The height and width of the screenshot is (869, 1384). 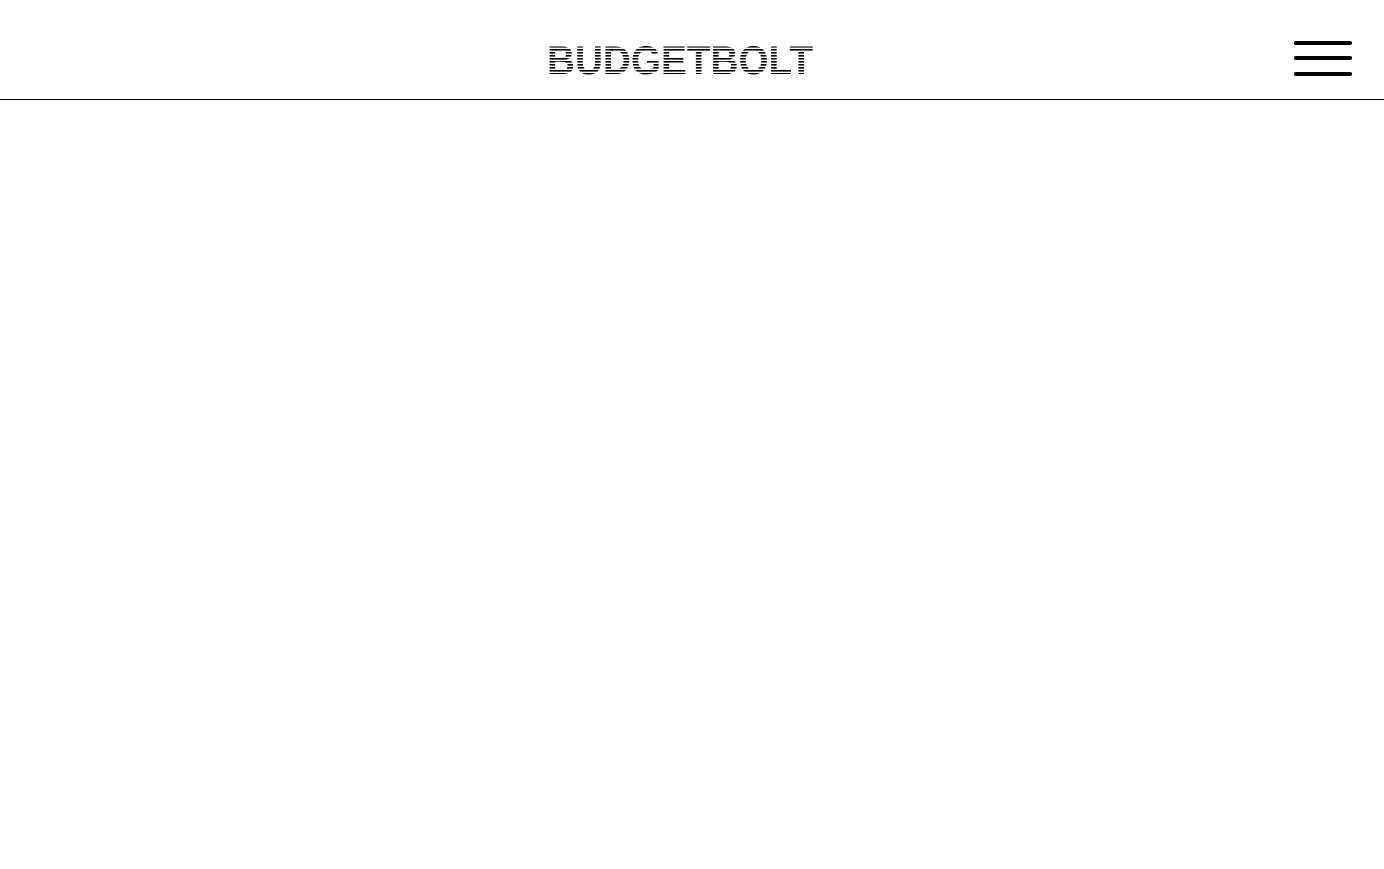 I want to click on brand-logo: BUDGETBOLT, so click(x=680, y=59).